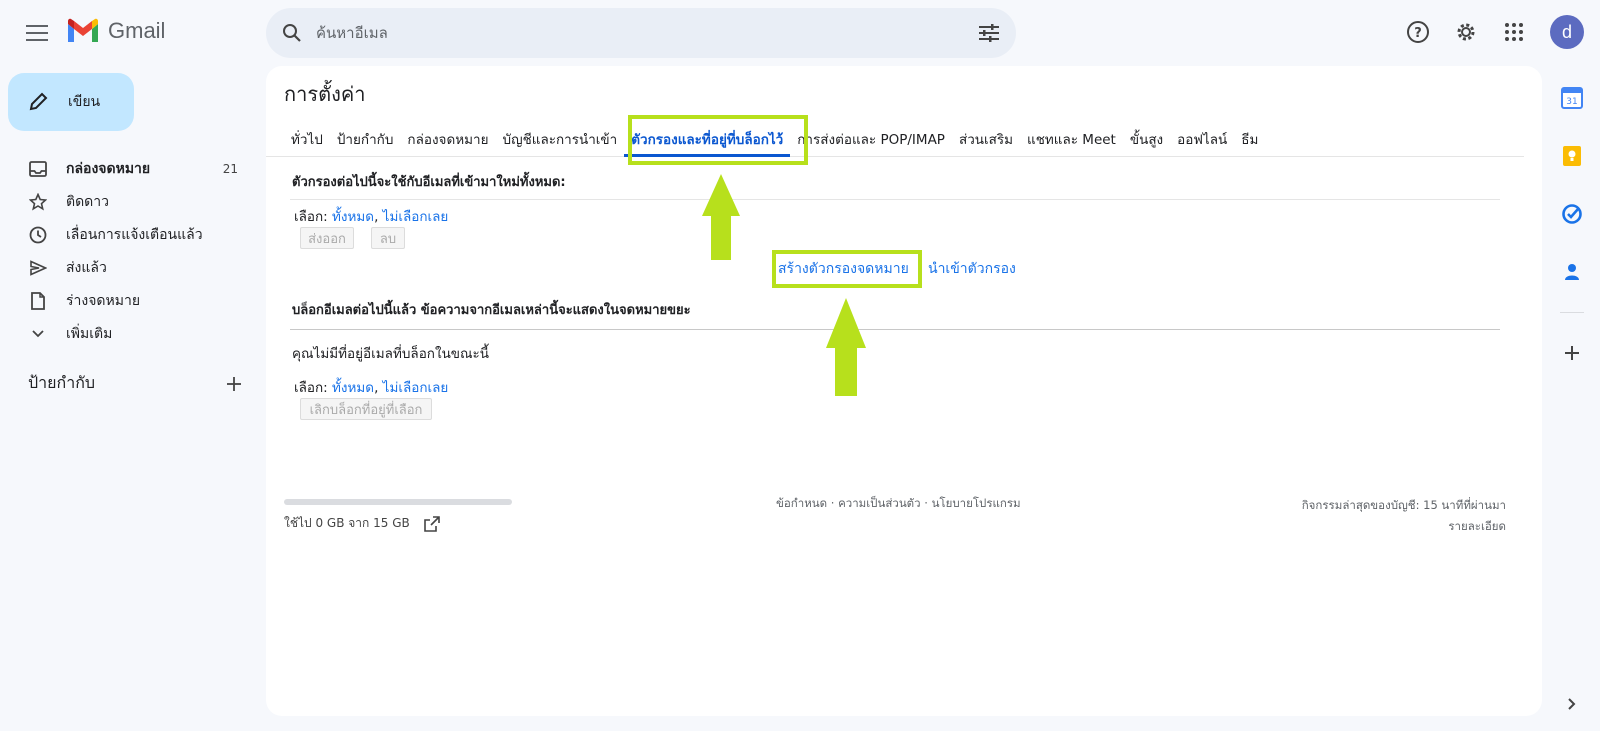  Describe the element at coordinates (560, 139) in the screenshot. I see `tab-accounts-import: บัญชีและการนำเข้า` at that location.